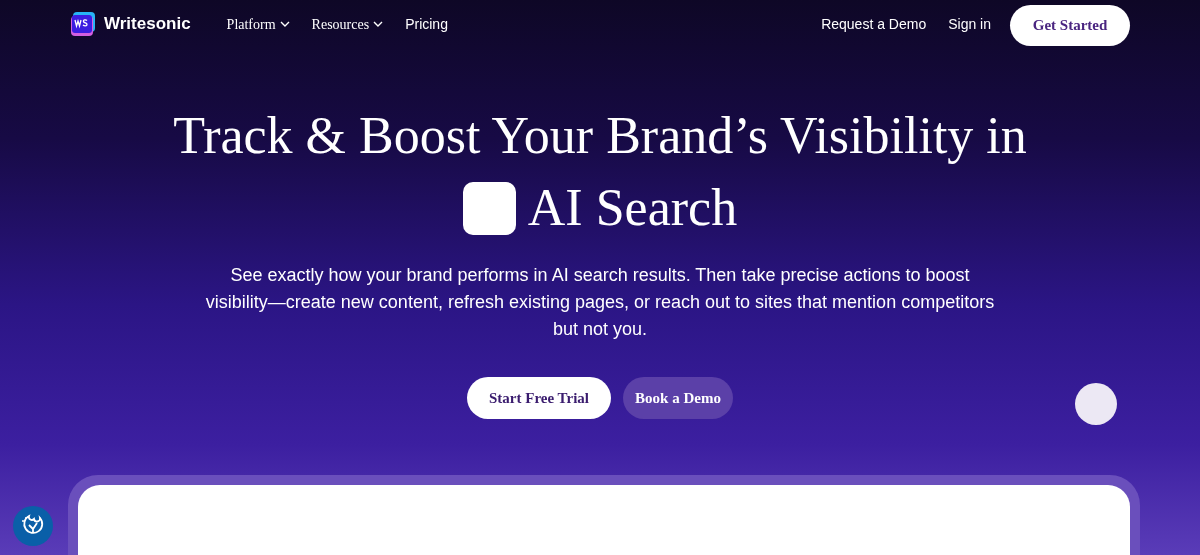  I want to click on request-demo-link: Request a Demo, so click(874, 24).